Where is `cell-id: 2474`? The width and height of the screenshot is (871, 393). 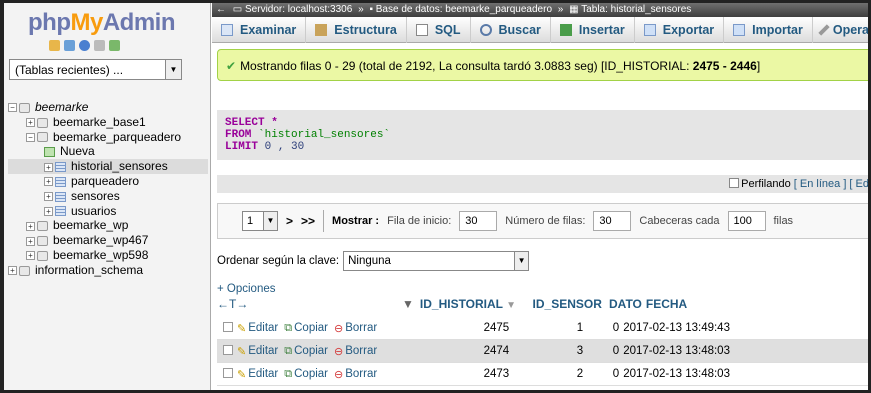 cell-id: 2474 is located at coordinates (458, 351).